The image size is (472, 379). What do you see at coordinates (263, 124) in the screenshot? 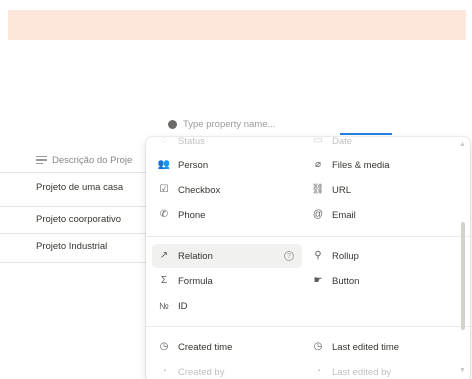
I see `property-search-input` at bounding box center [263, 124].